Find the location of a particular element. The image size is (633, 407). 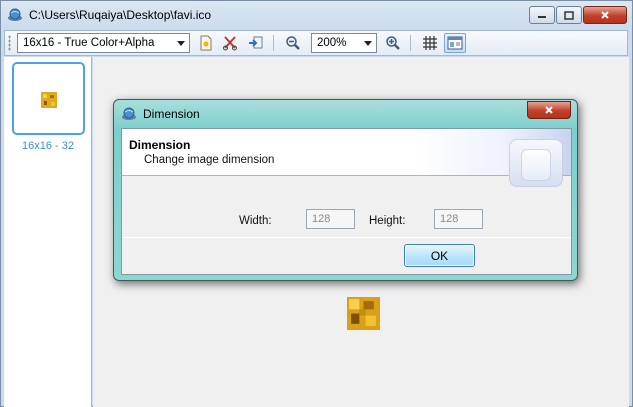

favicon-canvas-image is located at coordinates (363, 313).